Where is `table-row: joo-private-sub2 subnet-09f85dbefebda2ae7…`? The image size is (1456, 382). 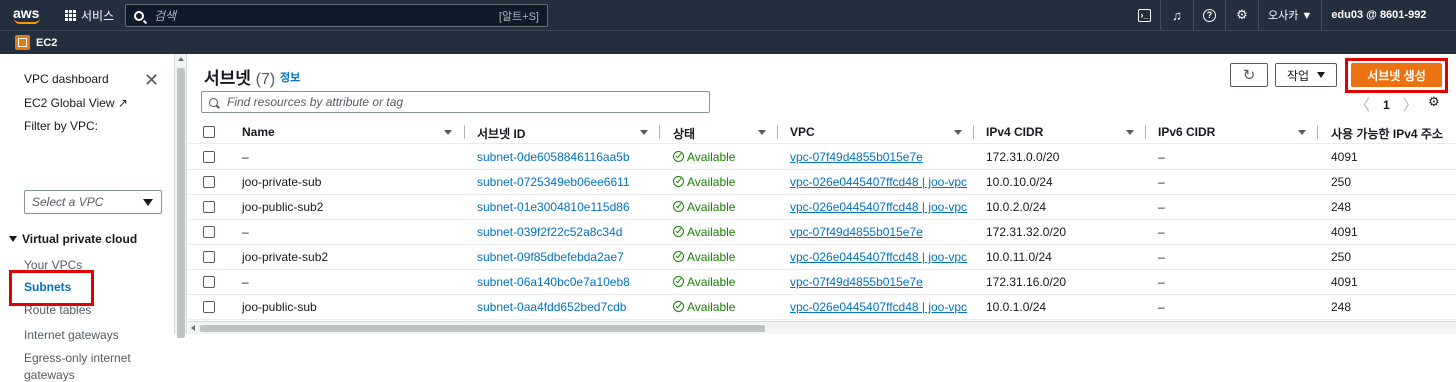
table-row: joo-private-sub2 subnet-09f85dbefebda2ae7… is located at coordinates (822, 257).